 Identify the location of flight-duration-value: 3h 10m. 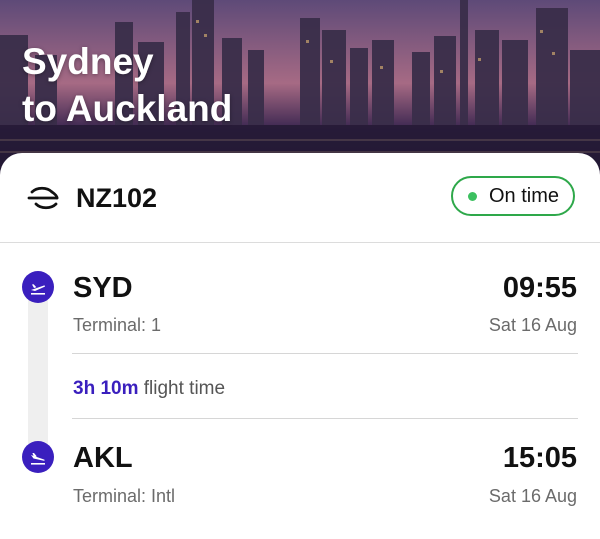
(106, 388).